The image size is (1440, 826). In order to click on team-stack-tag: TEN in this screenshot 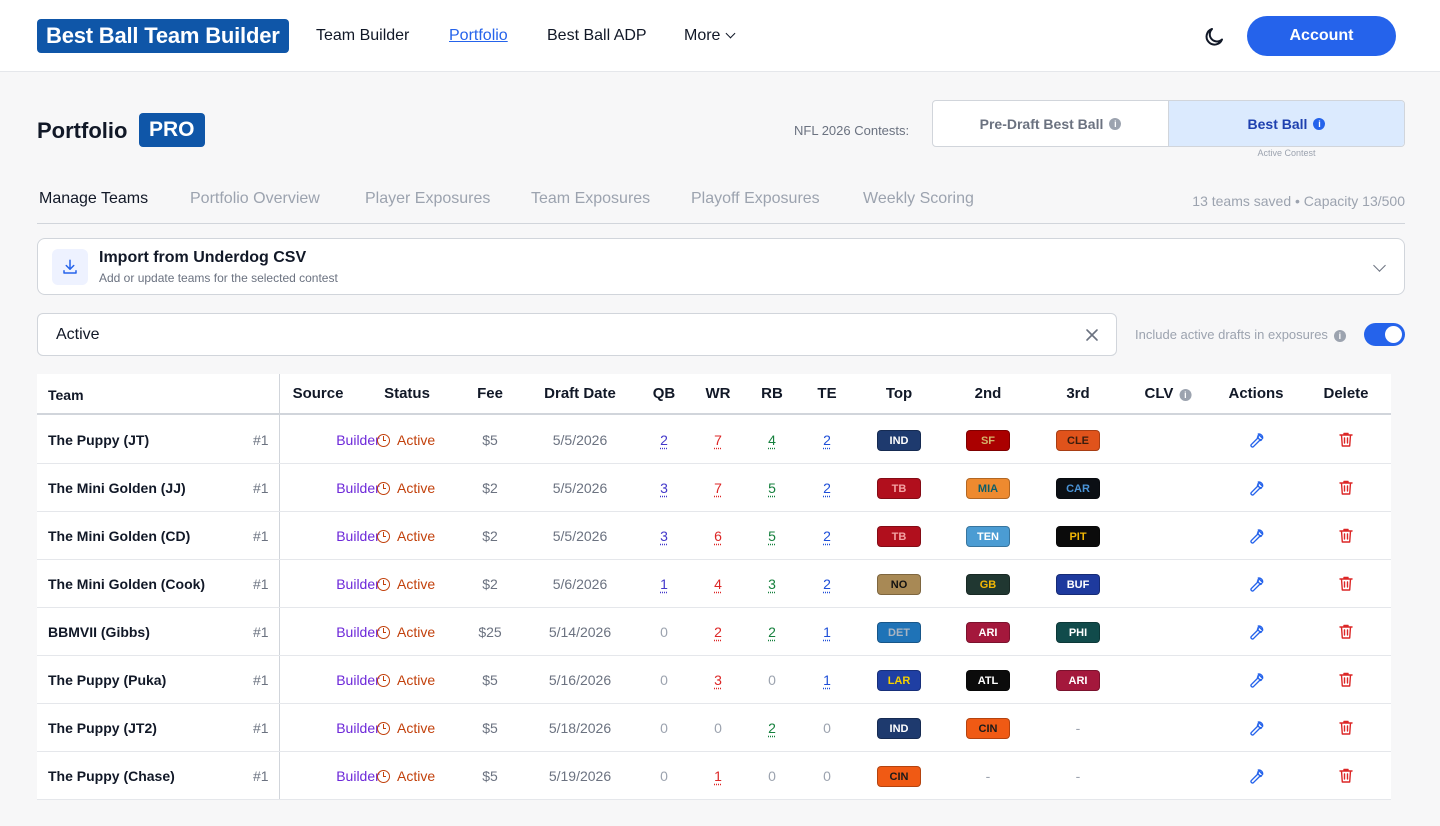, I will do `click(988, 536)`.